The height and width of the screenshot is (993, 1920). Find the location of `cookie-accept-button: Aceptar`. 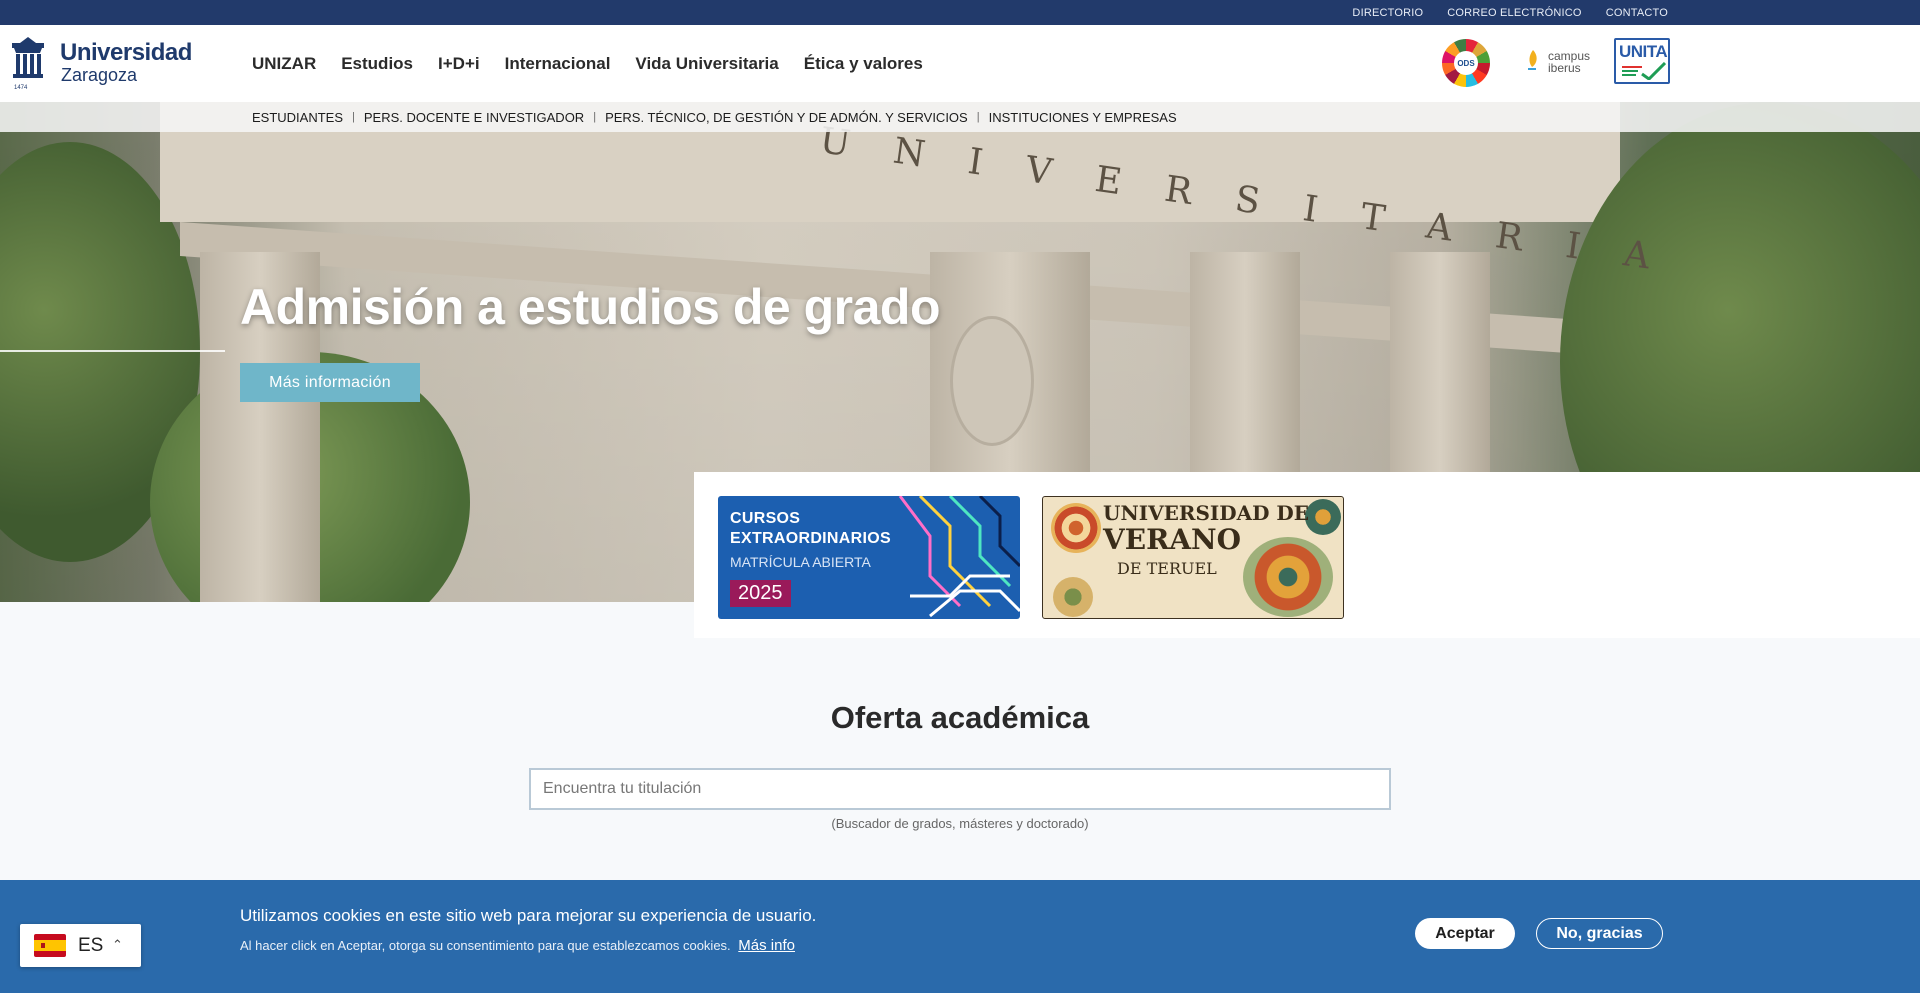

cookie-accept-button: Aceptar is located at coordinates (1465, 933).